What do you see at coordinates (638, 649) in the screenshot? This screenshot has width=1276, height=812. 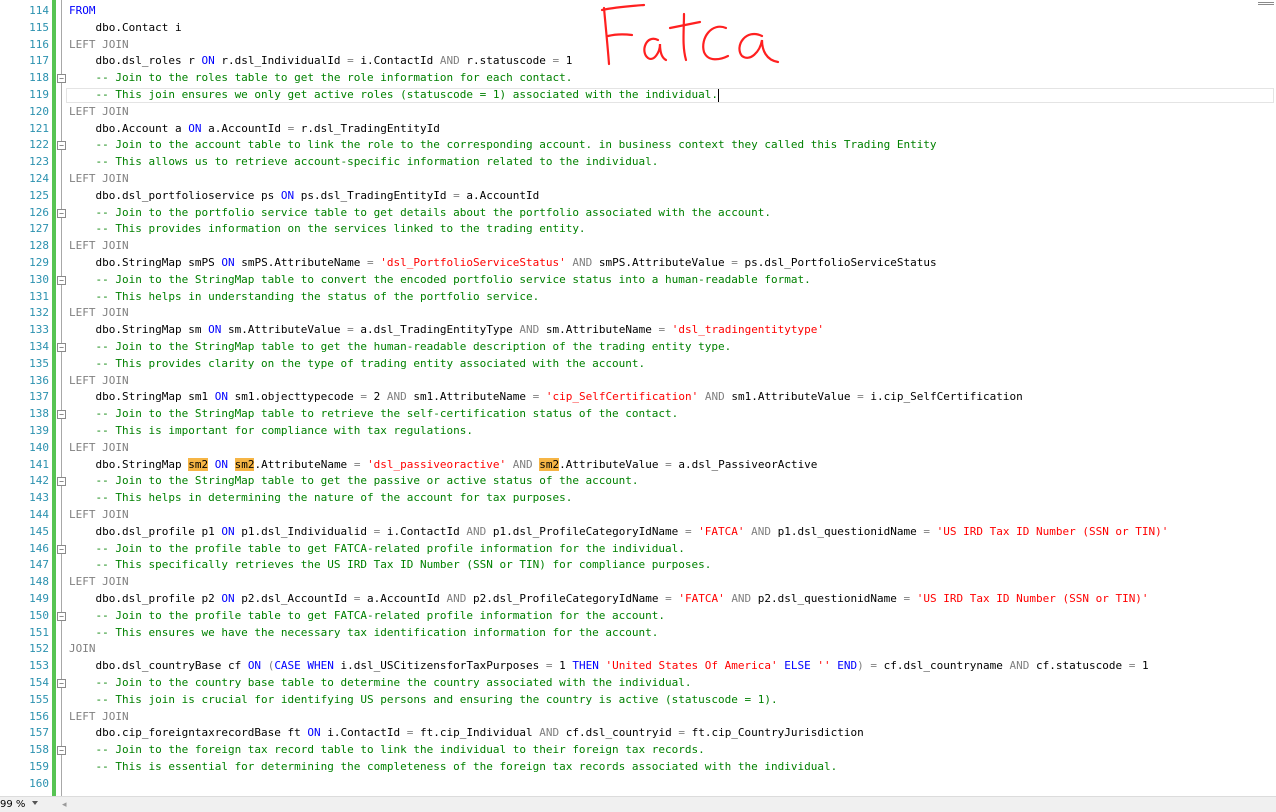 I see `code-line: 152 JOIN` at bounding box center [638, 649].